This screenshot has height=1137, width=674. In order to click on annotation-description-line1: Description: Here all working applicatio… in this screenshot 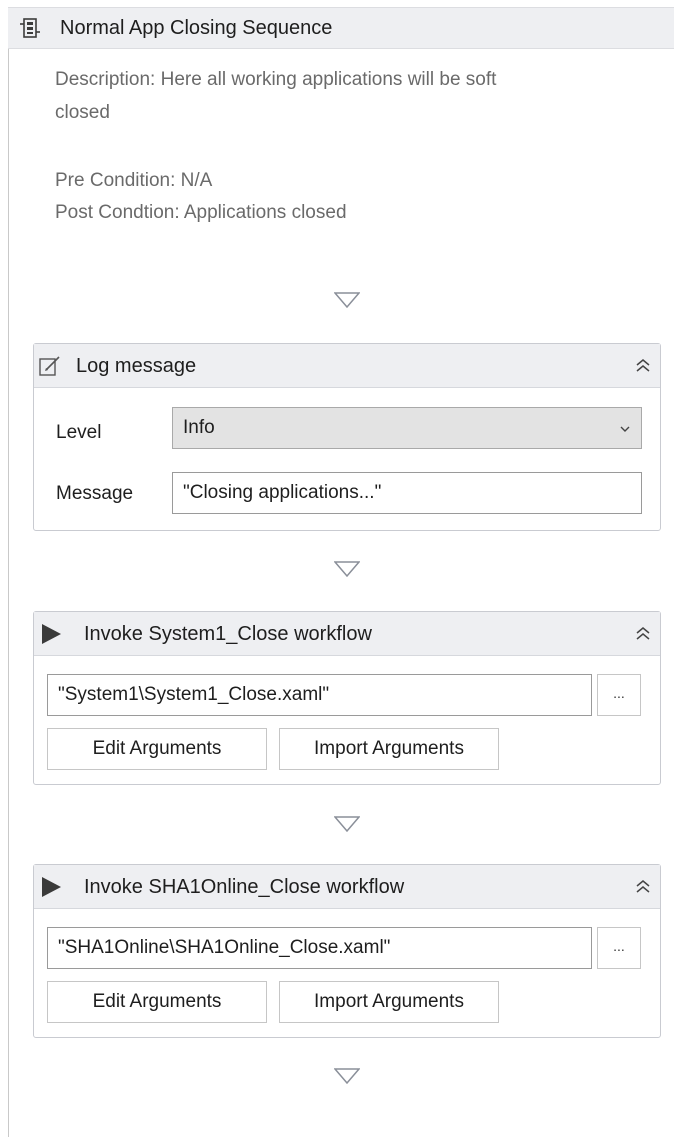, I will do `click(276, 79)`.